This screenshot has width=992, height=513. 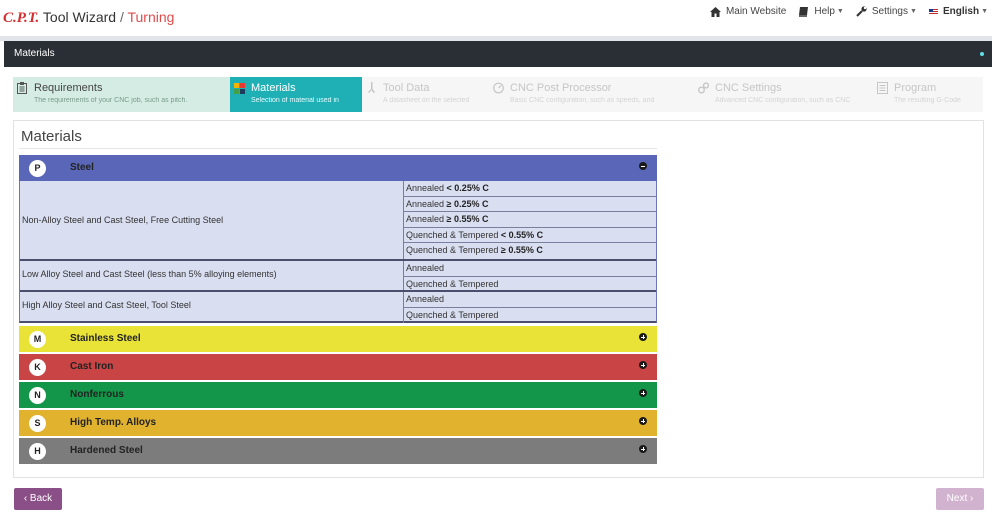 What do you see at coordinates (371, 87) in the screenshot?
I see `tool-icon` at bounding box center [371, 87].